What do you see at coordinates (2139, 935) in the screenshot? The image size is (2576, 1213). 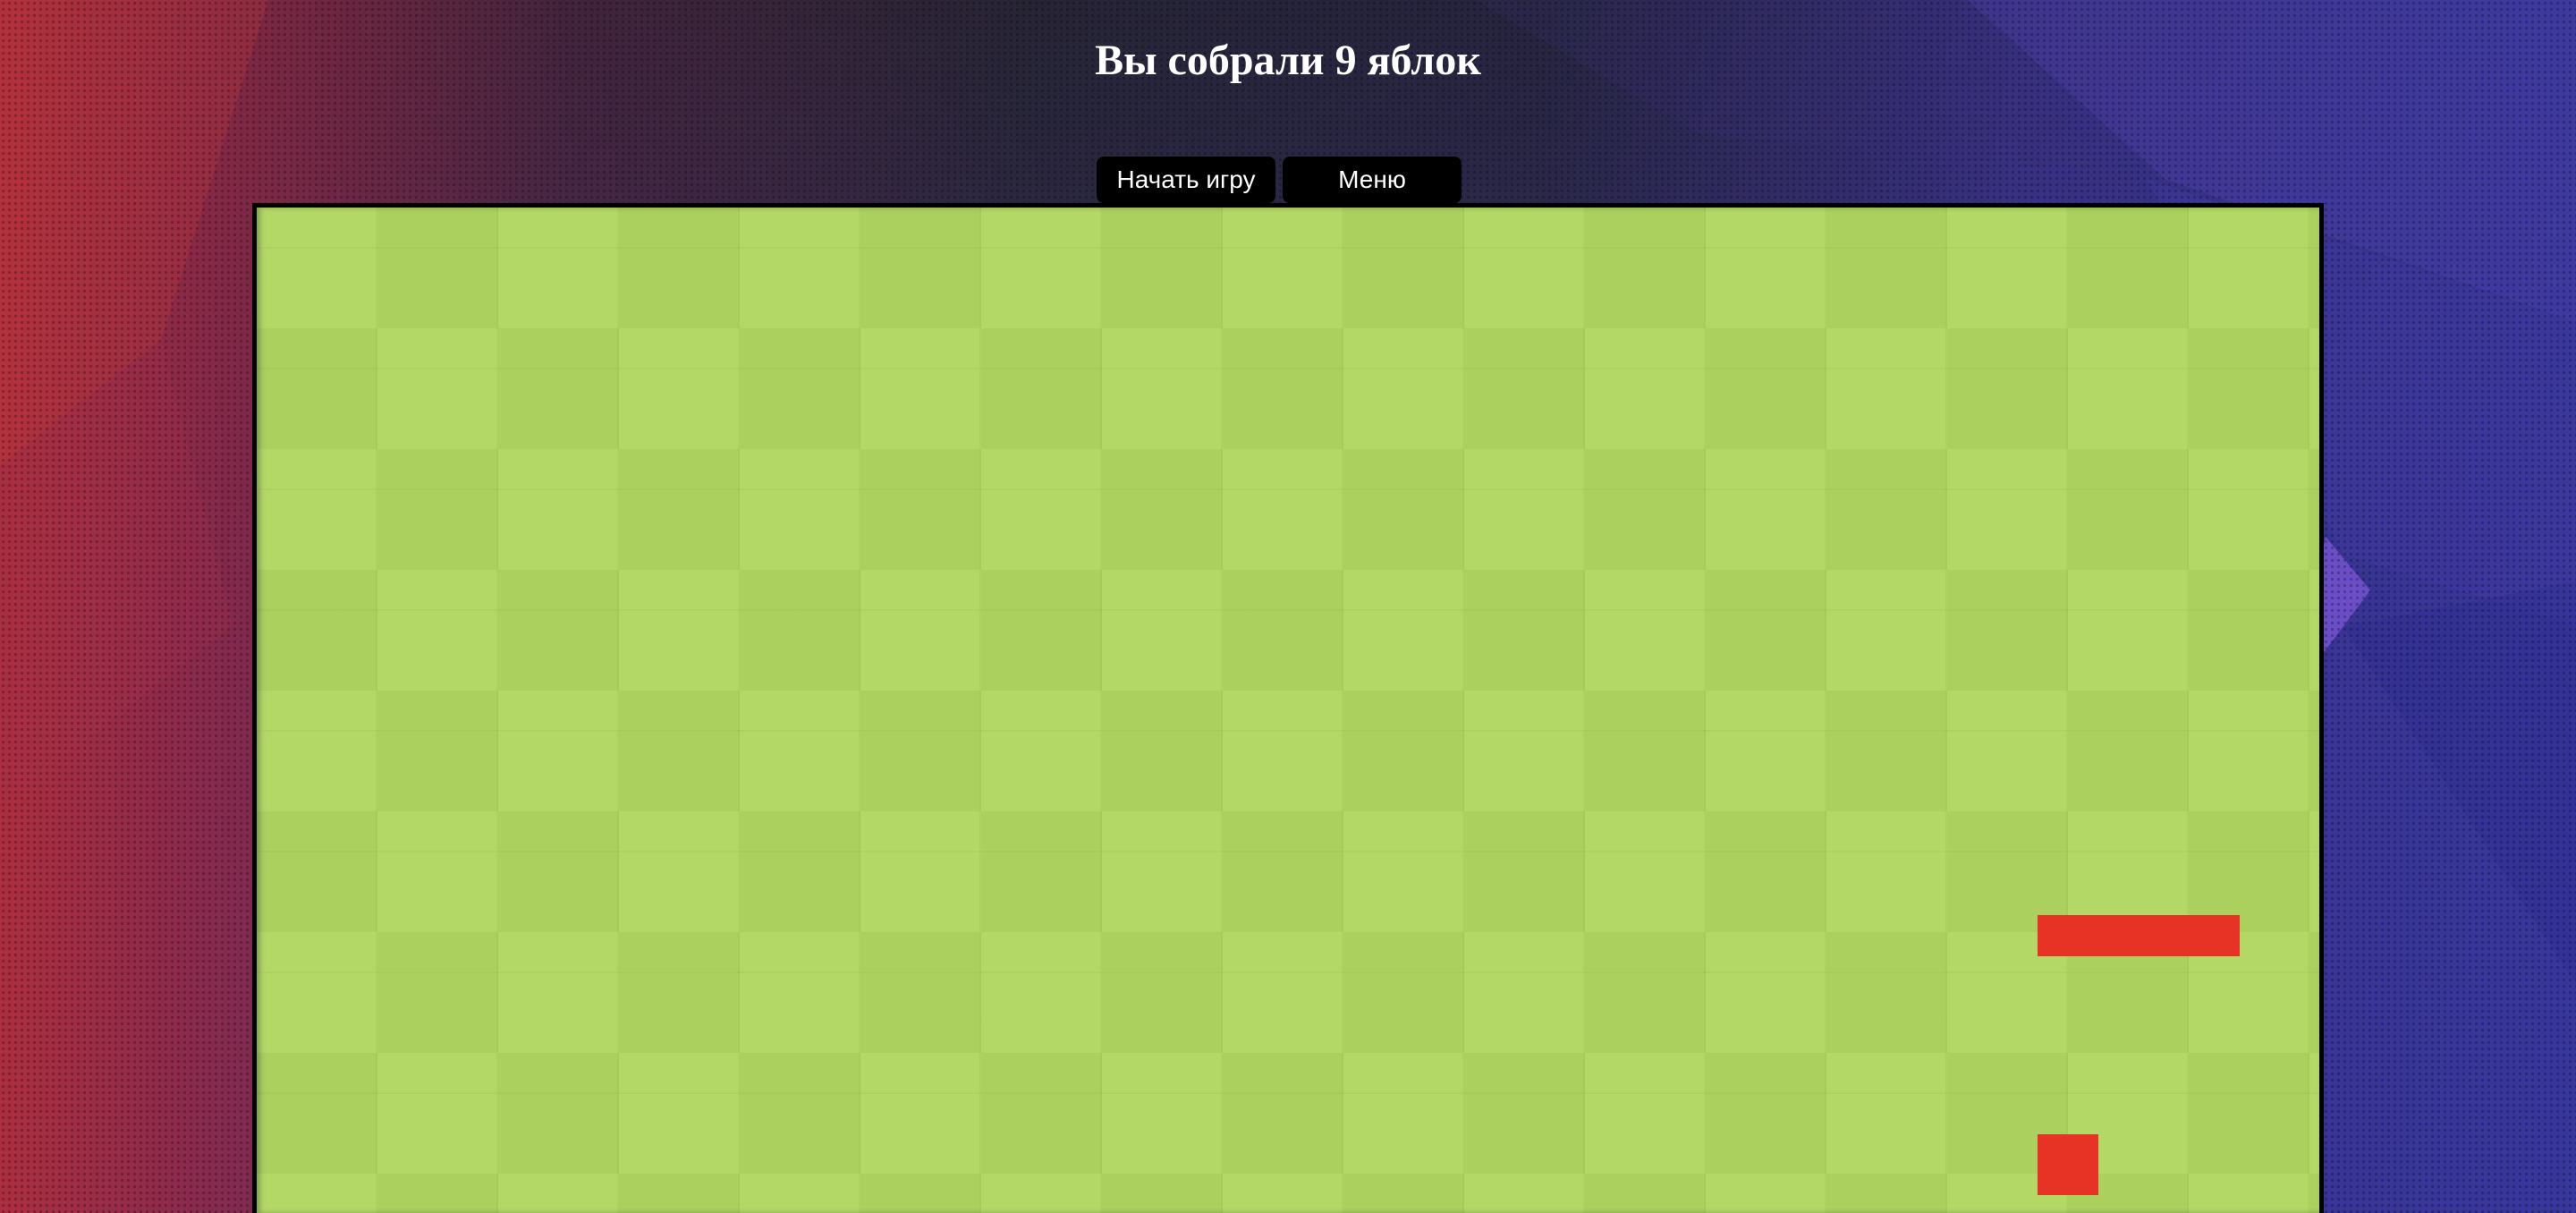 I see `snake-body` at bounding box center [2139, 935].